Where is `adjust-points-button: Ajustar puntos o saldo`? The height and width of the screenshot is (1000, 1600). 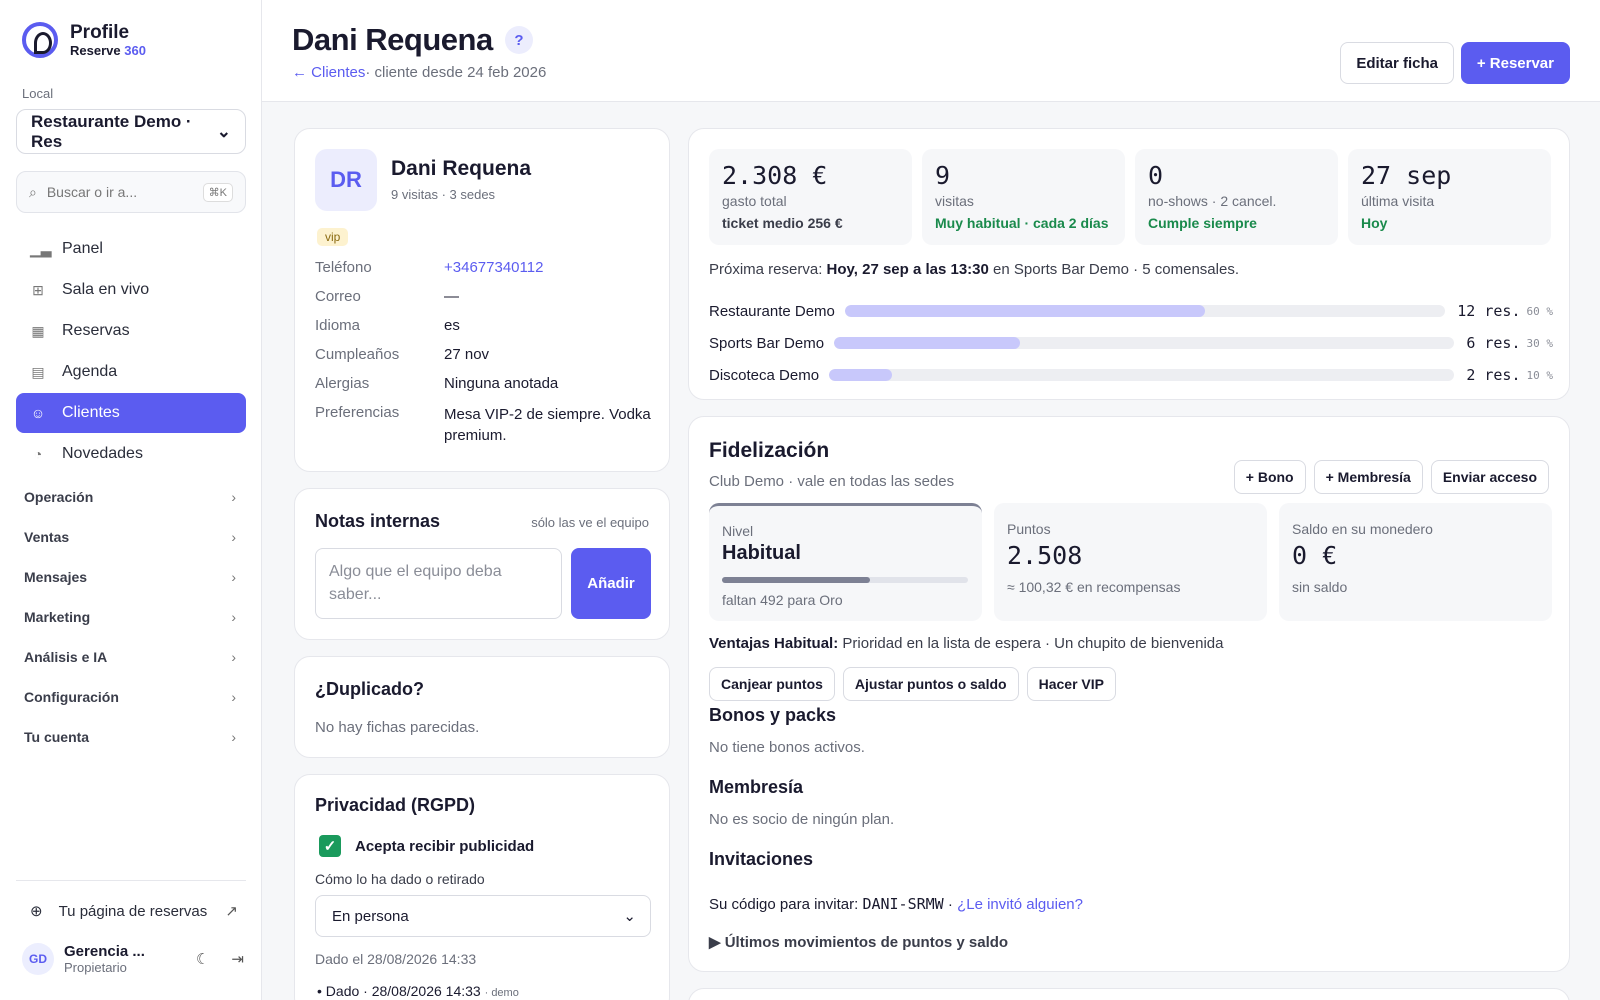
adjust-points-button: Ajustar puntos o saldo is located at coordinates (930, 684).